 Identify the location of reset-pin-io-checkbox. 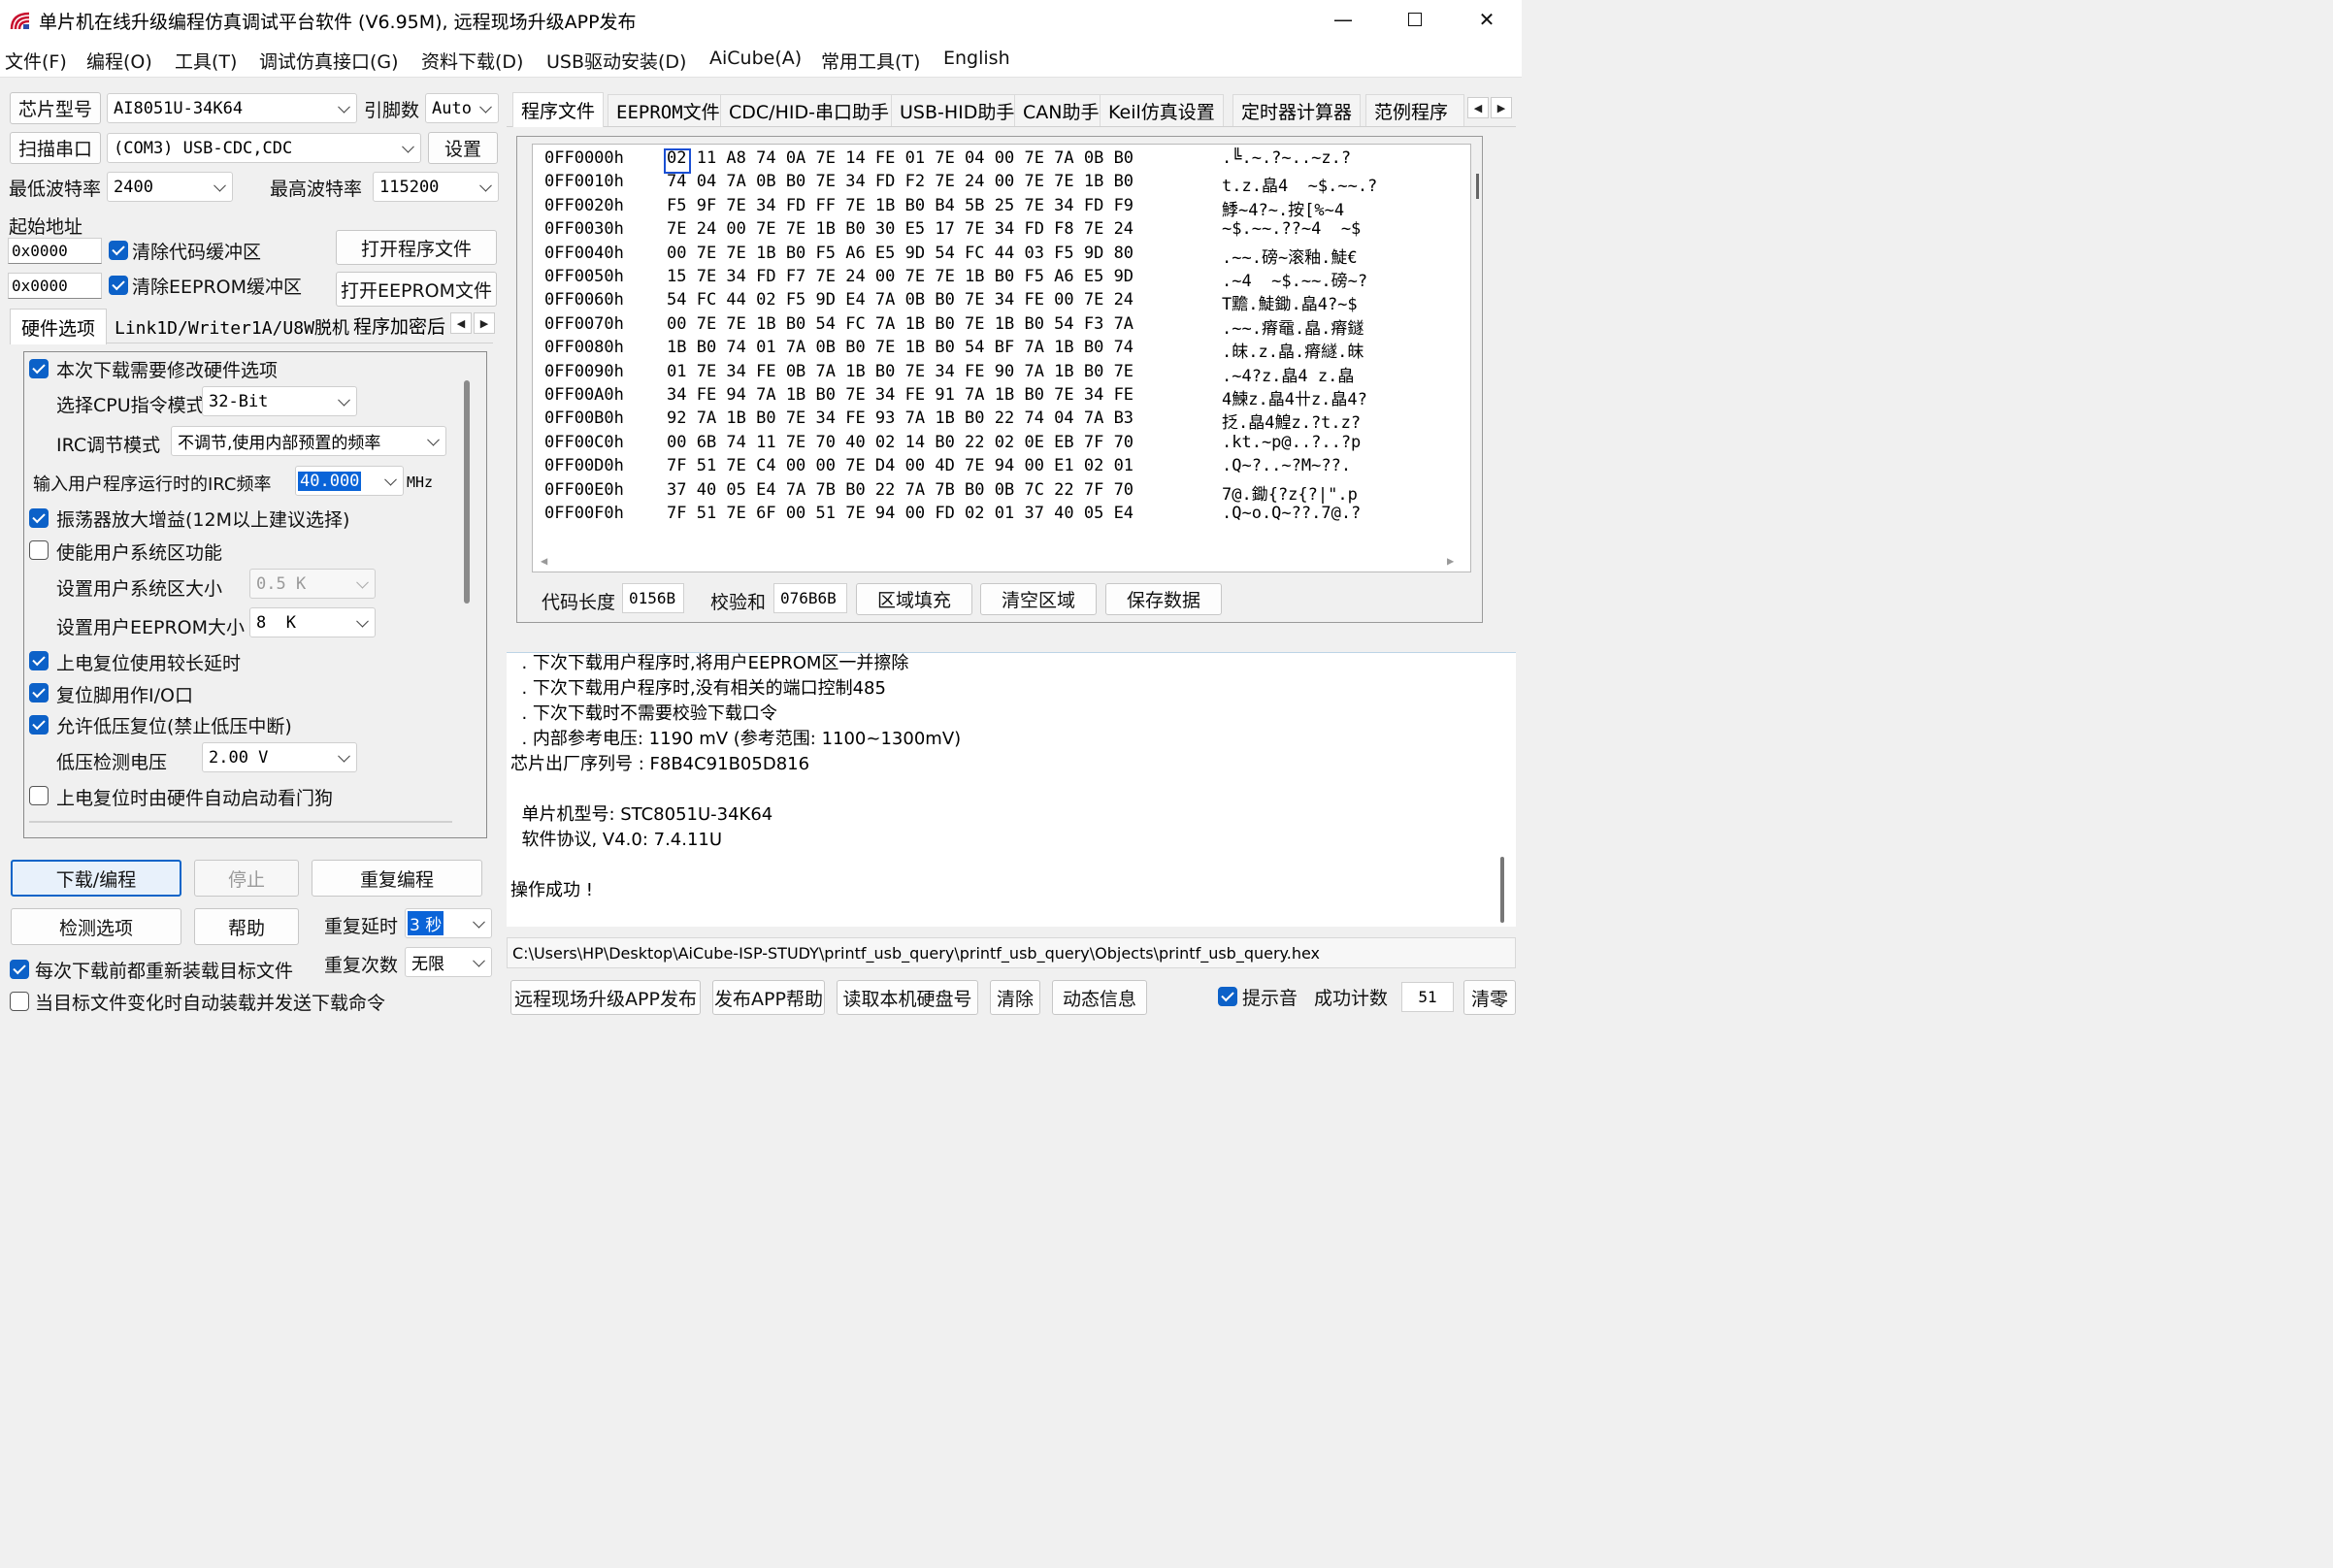
(39, 692).